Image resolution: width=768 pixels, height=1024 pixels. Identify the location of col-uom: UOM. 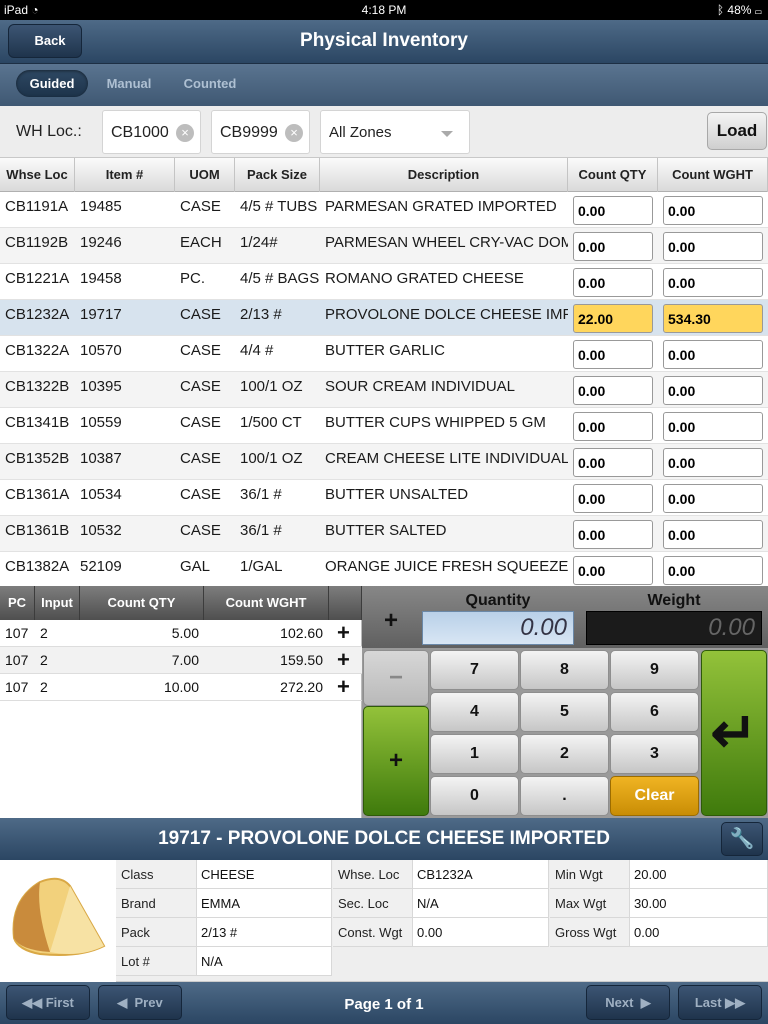
(205, 175).